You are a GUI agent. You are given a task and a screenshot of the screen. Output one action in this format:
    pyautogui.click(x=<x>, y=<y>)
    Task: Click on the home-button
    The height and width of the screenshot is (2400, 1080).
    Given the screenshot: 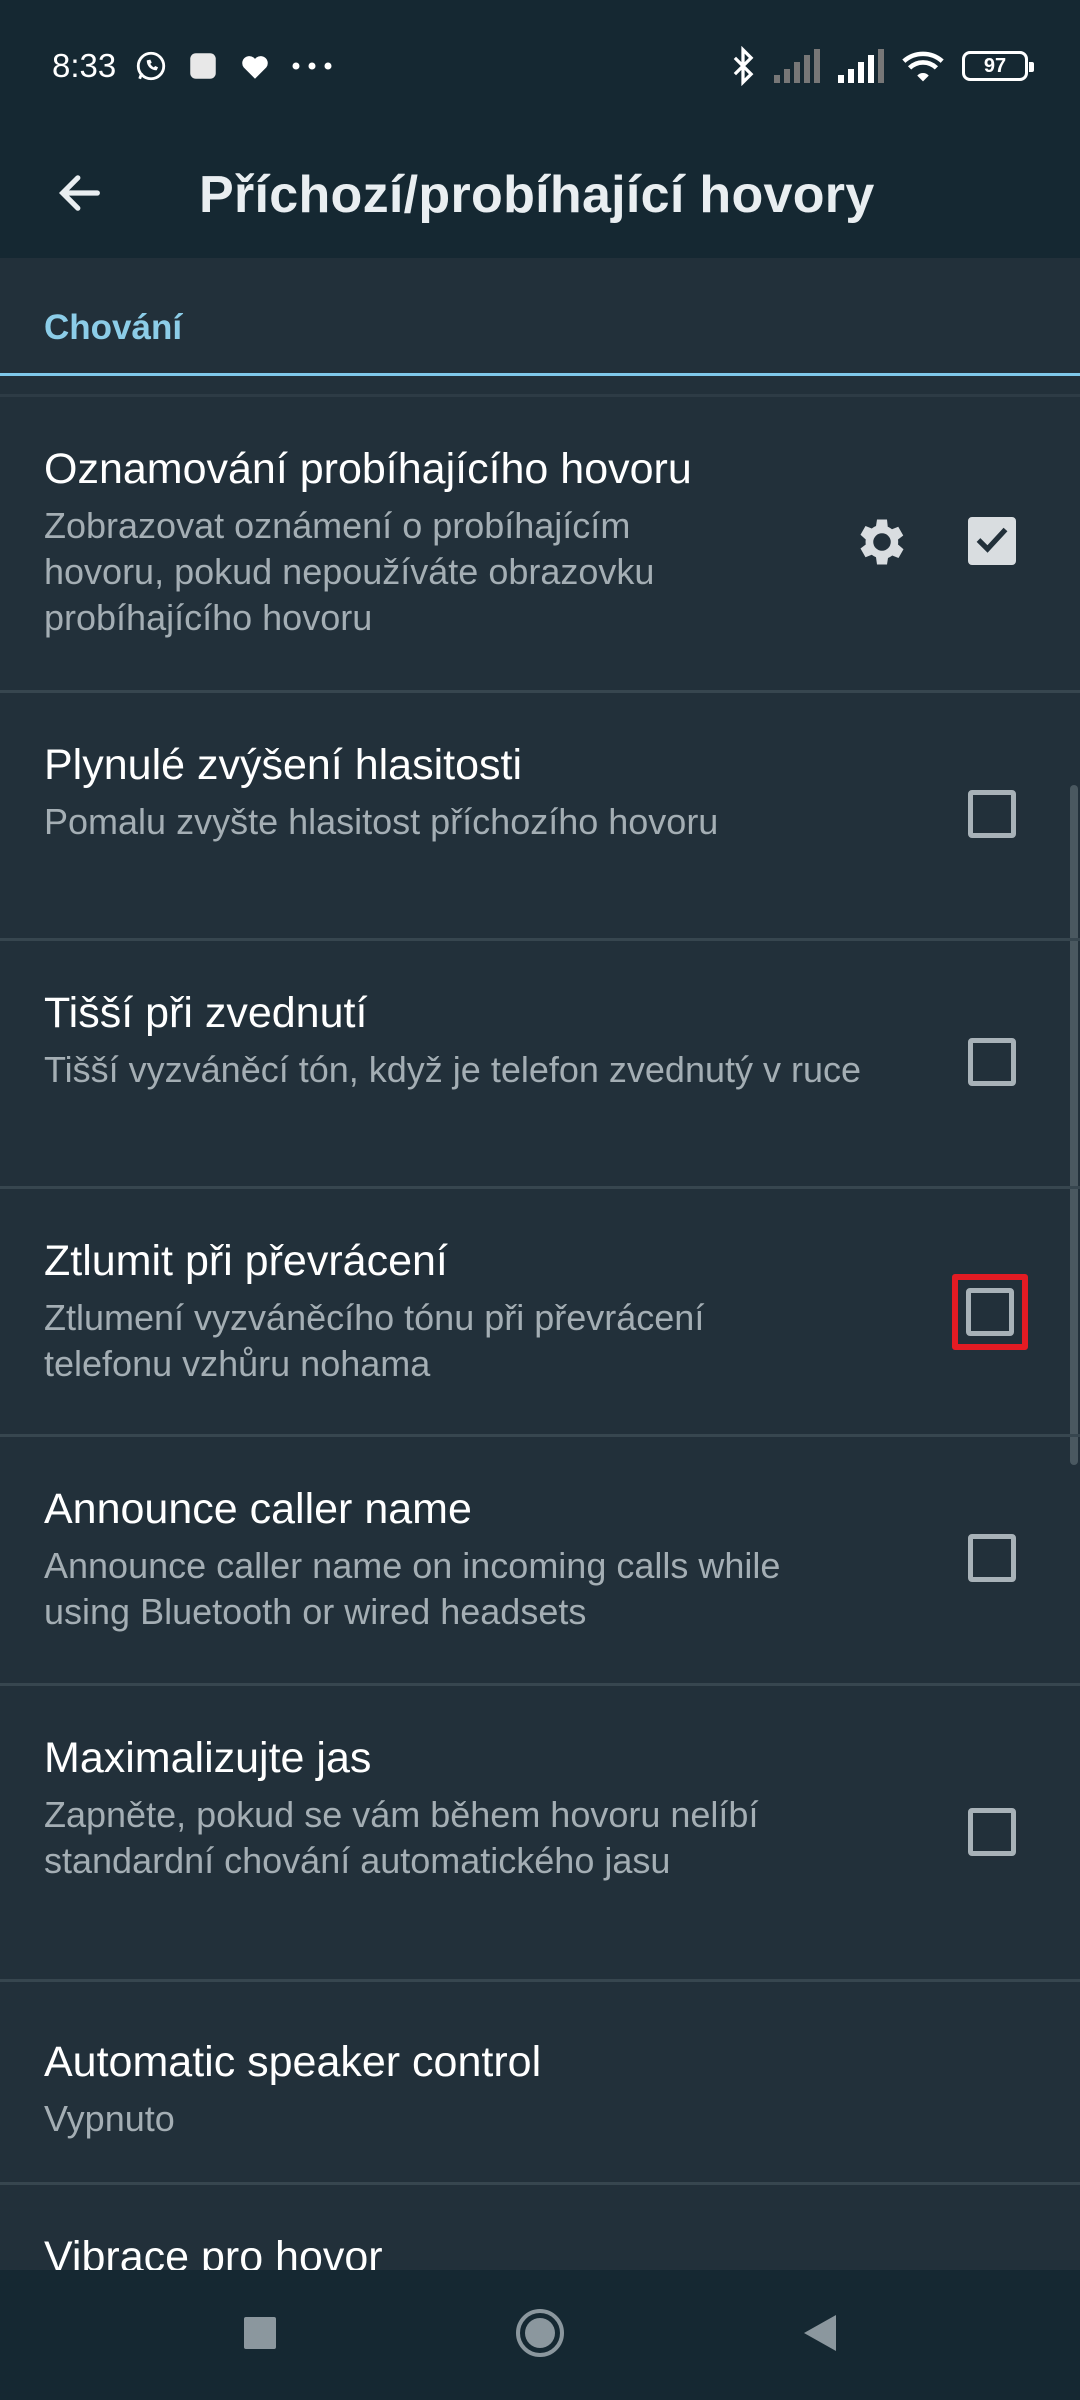 What is the action you would take?
    pyautogui.click(x=540, y=2335)
    